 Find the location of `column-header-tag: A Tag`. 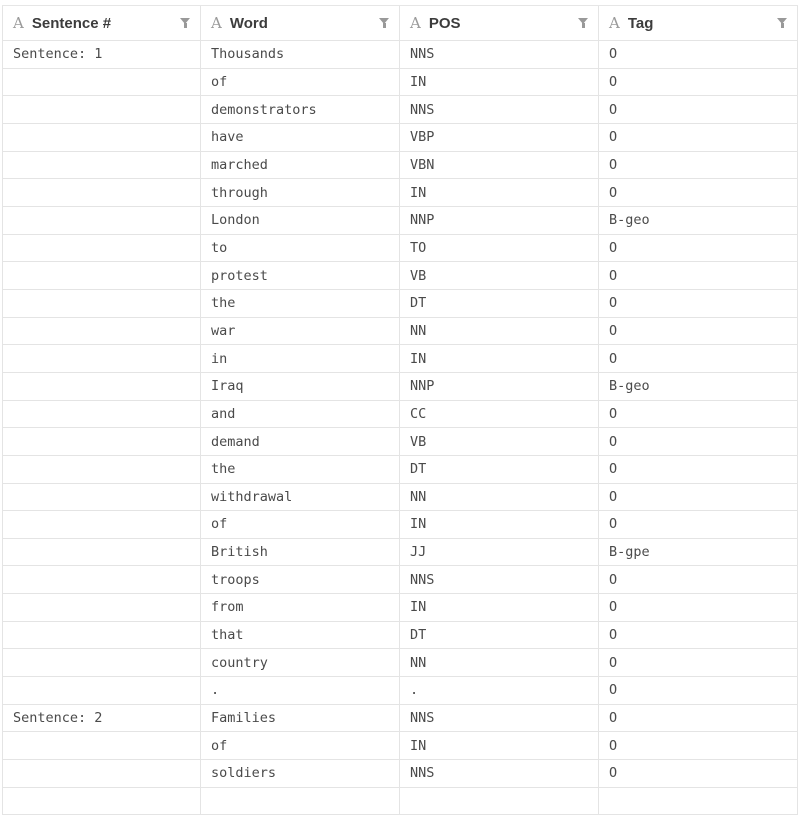

column-header-tag: A Tag is located at coordinates (698, 23).